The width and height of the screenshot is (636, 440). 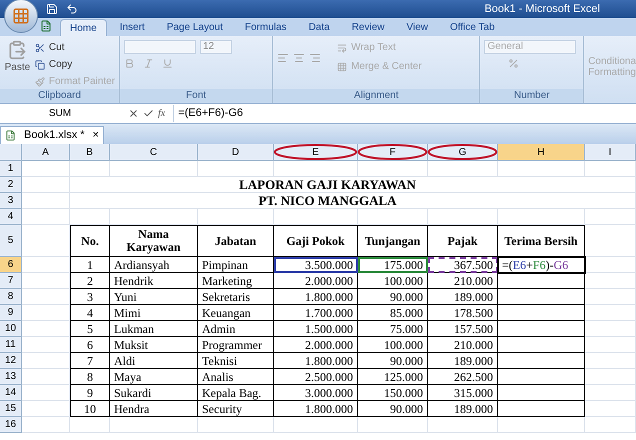 I want to click on column-header: C, so click(x=154, y=152).